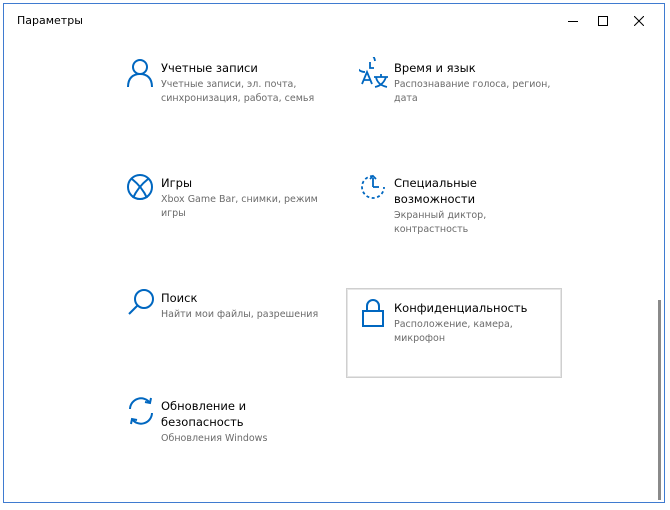 The image size is (670, 510). What do you see at coordinates (375, 188) in the screenshot?
I see `ease-of-access-icon` at bounding box center [375, 188].